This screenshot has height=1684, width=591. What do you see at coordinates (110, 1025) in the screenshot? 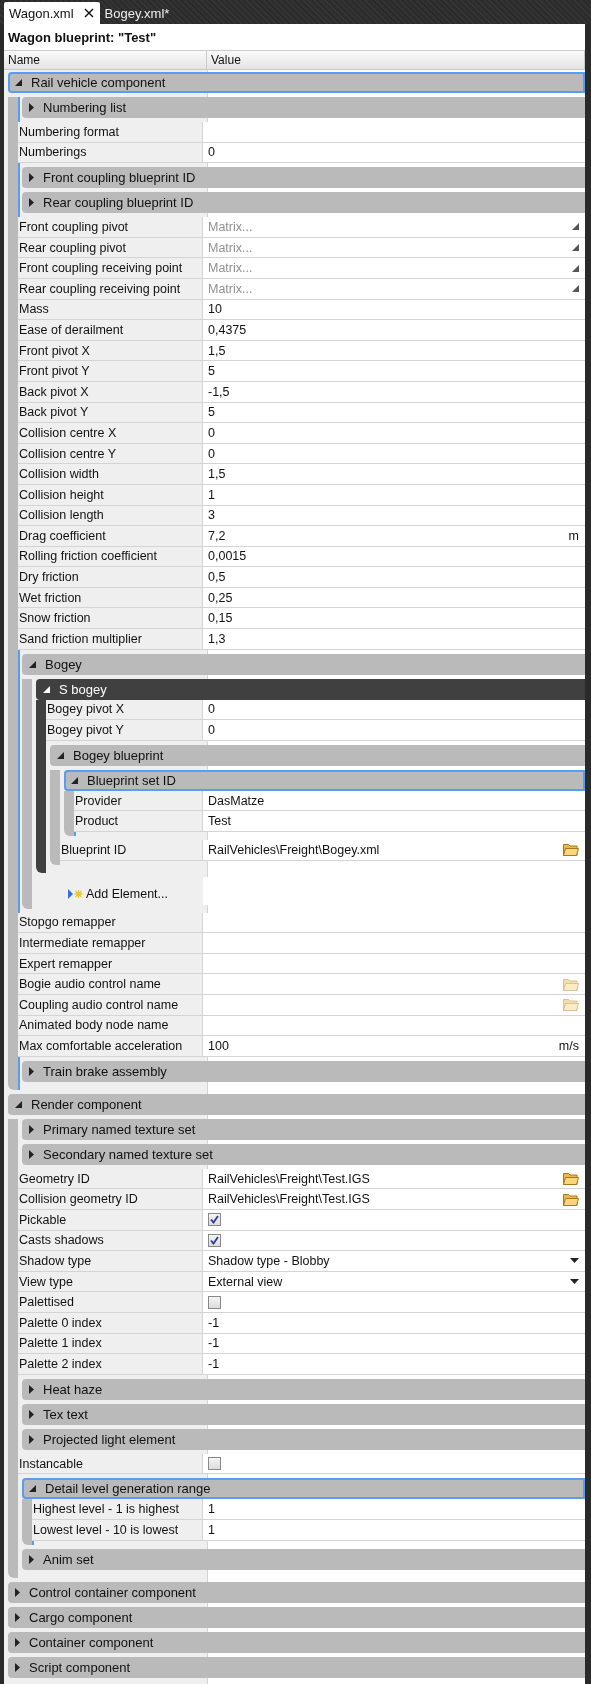
I see `property-name: Animated body node name` at bounding box center [110, 1025].